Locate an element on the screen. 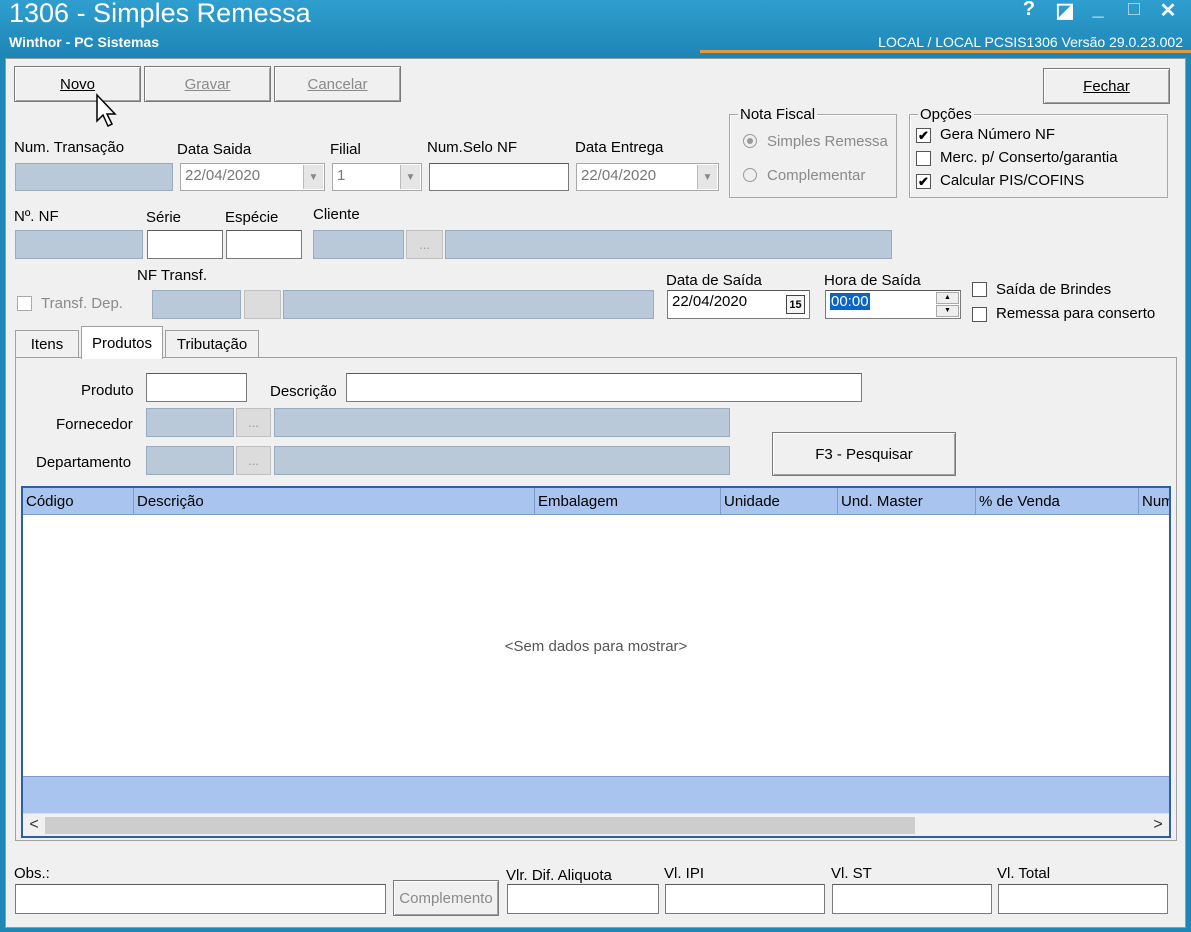  nf-transf-label: NF Transf. is located at coordinates (172, 275).